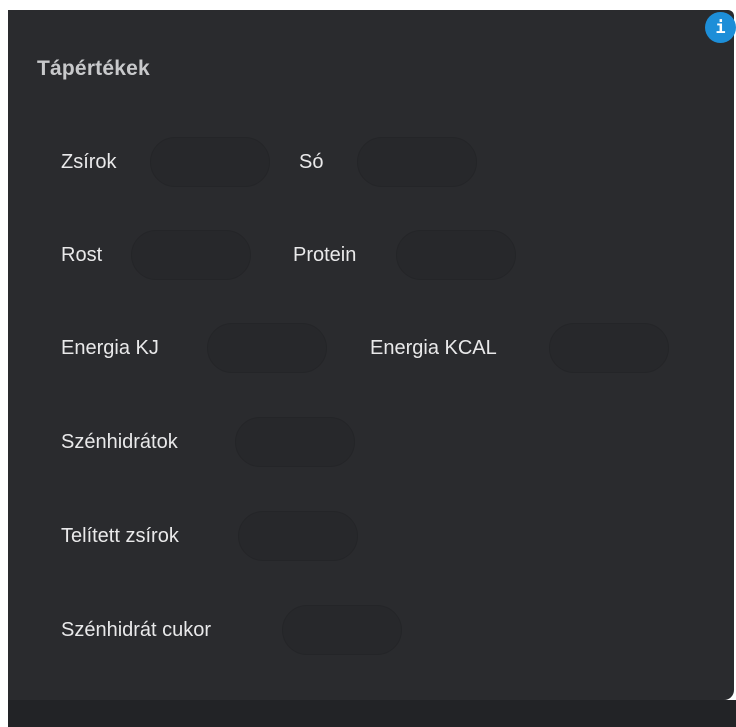  I want to click on fiber-label: Rost, so click(82, 255).